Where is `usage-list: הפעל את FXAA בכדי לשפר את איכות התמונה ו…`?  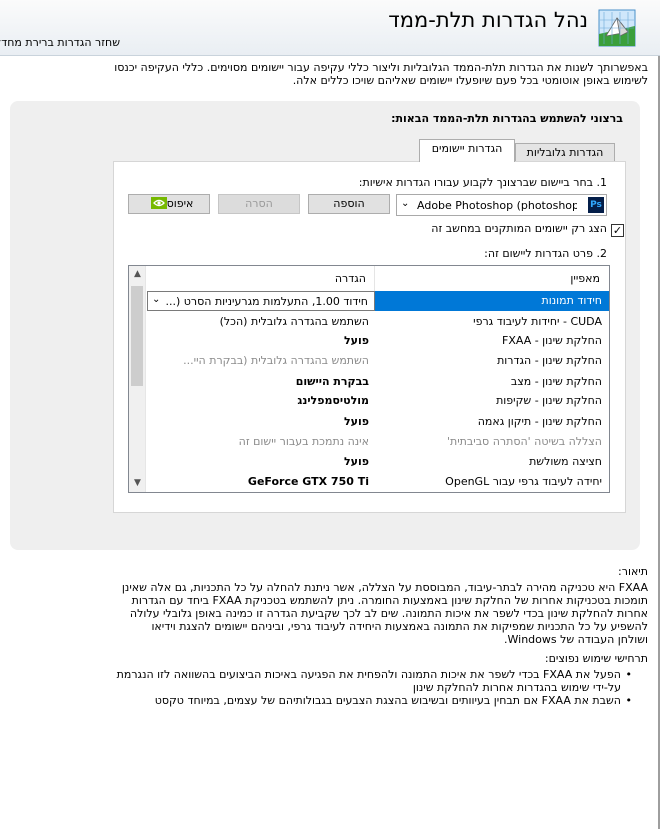 usage-list: הפעל את FXAA בכדי לשפר את איכות התמונה ו… is located at coordinates (324, 687).